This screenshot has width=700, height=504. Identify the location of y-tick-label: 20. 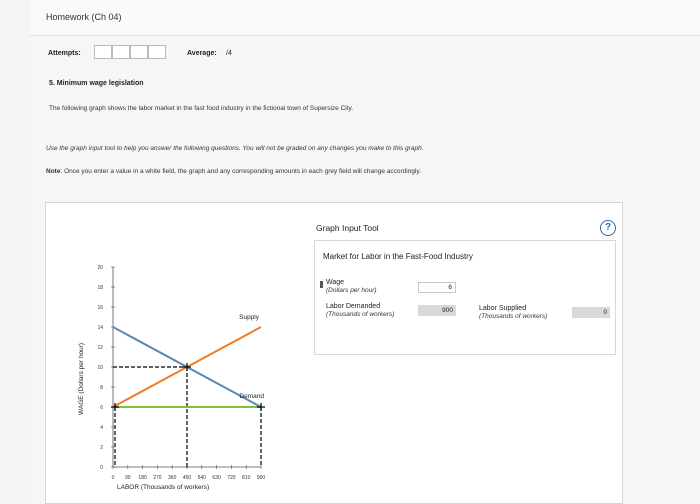
(100, 268).